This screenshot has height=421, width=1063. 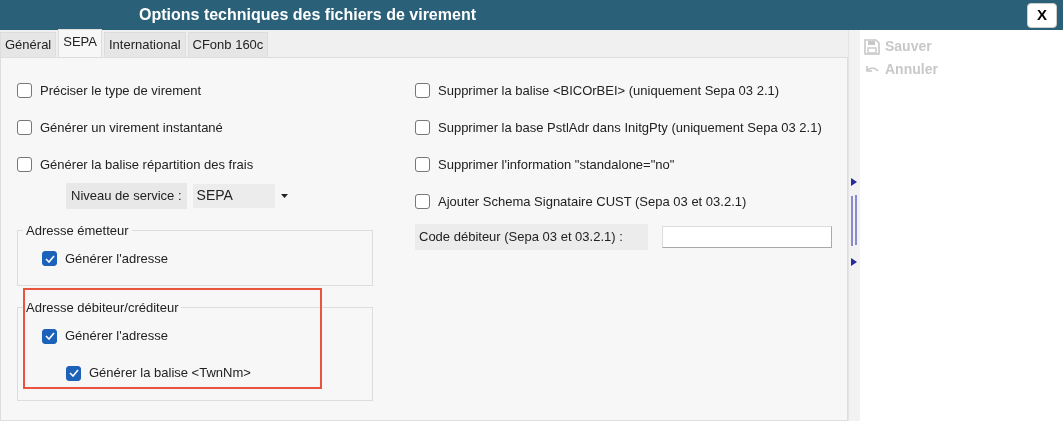 What do you see at coordinates (131, 127) in the screenshot?
I see `checkbox-label: Générer un virement instantané` at bounding box center [131, 127].